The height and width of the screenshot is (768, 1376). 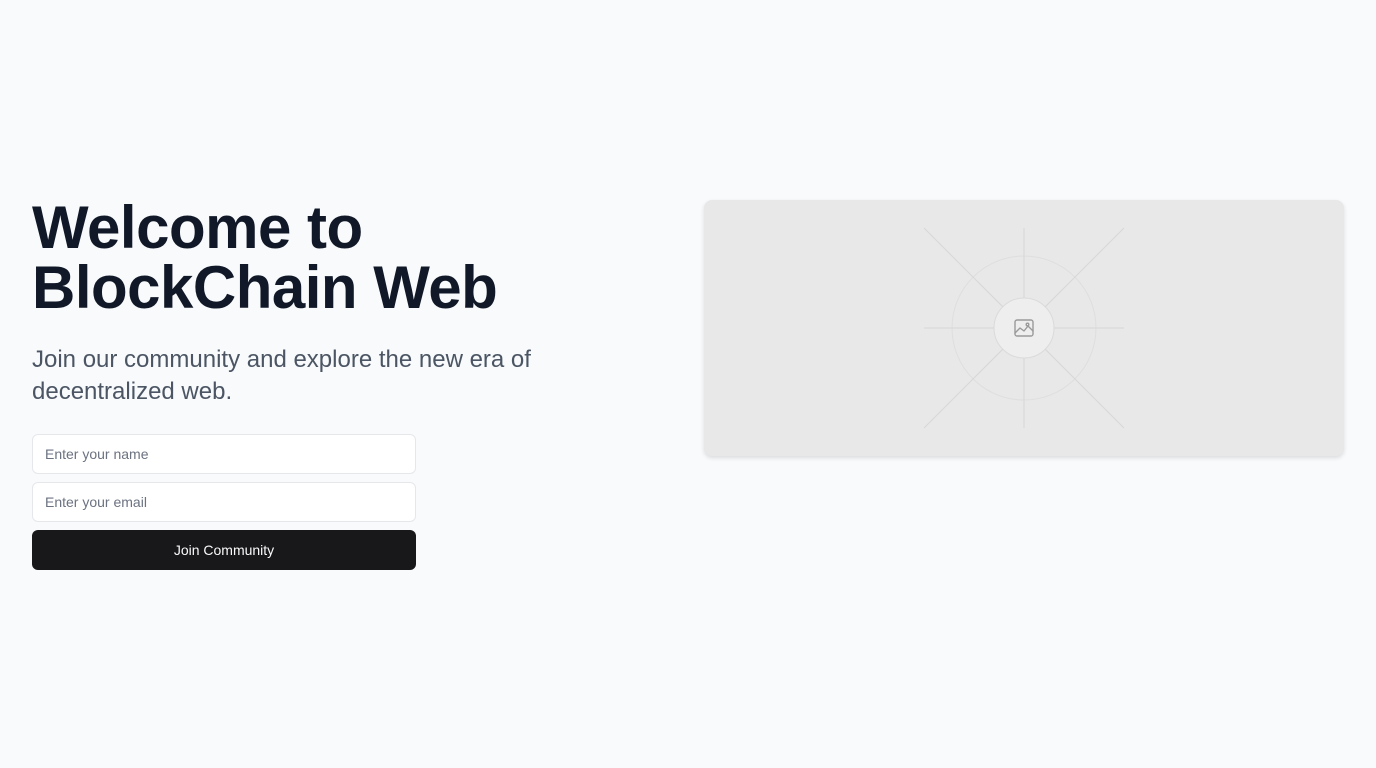 I want to click on email-input, so click(x=224, y=502).